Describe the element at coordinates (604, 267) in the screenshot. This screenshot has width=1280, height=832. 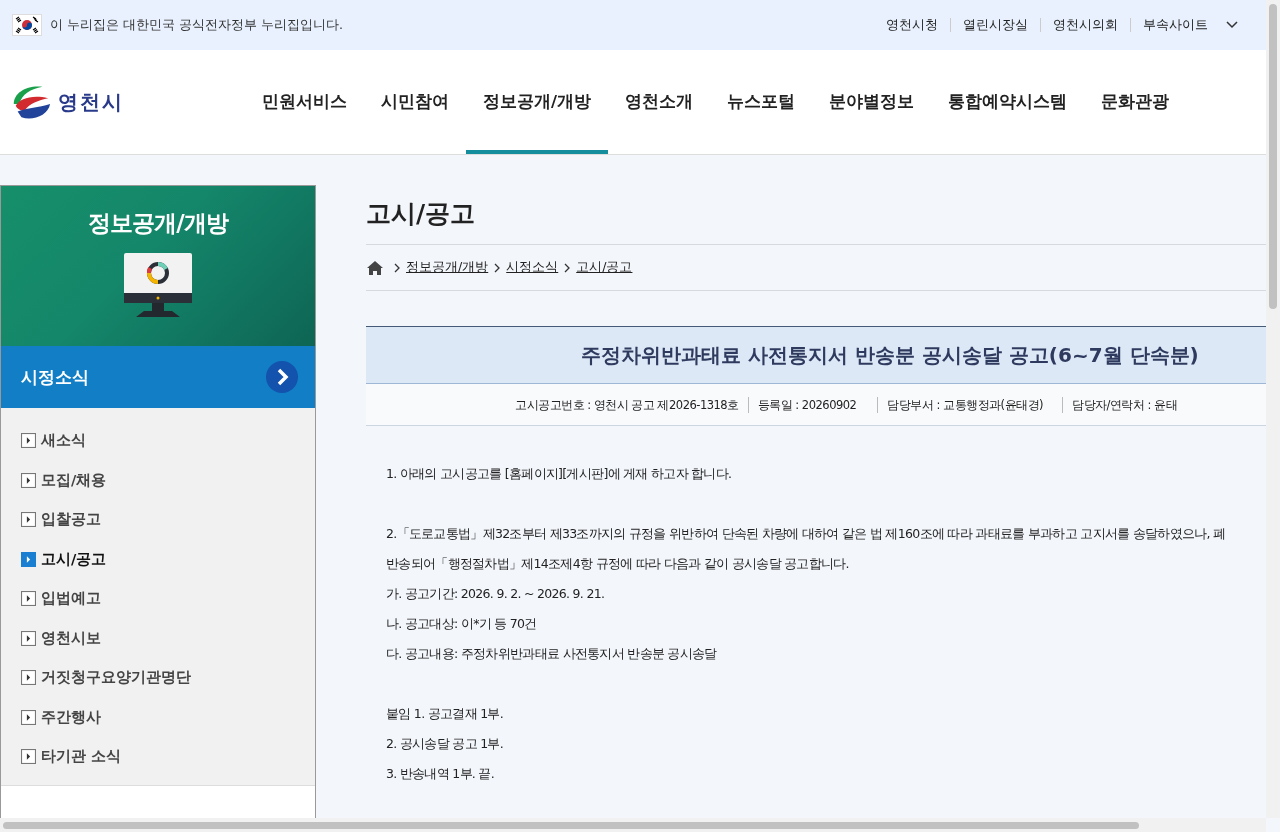
I see `breadcrumb-link: 고시/공고` at that location.